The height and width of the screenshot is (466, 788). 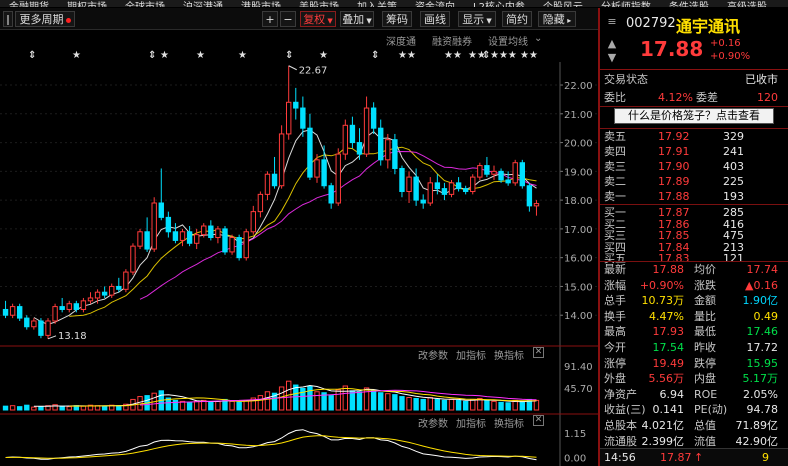 What do you see at coordinates (477, 19) in the screenshot?
I see `display-button: 显示 ▼` at bounding box center [477, 19].